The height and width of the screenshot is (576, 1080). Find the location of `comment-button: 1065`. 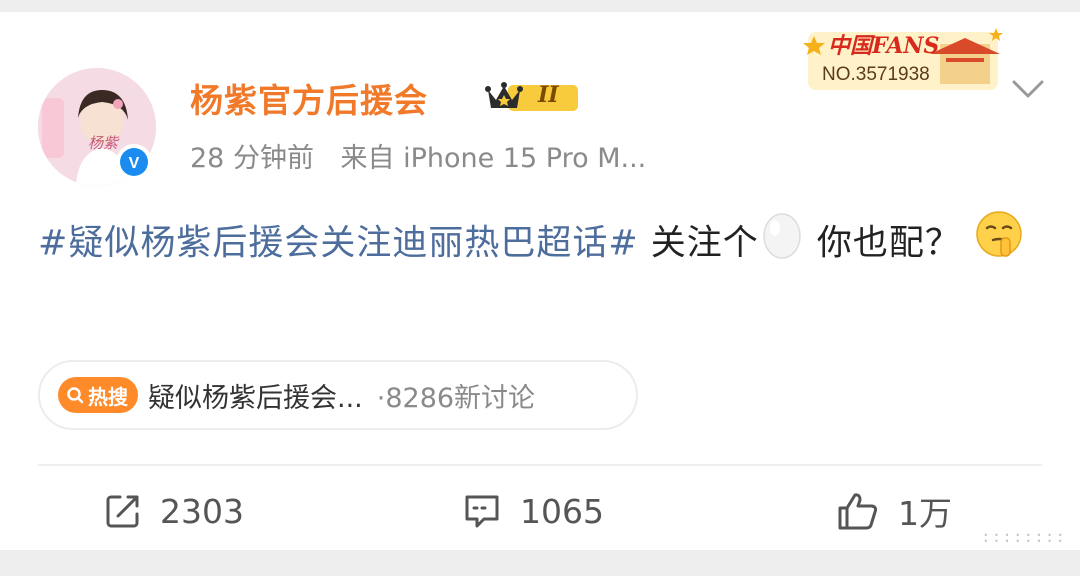

comment-button: 1065 is located at coordinates (533, 511).